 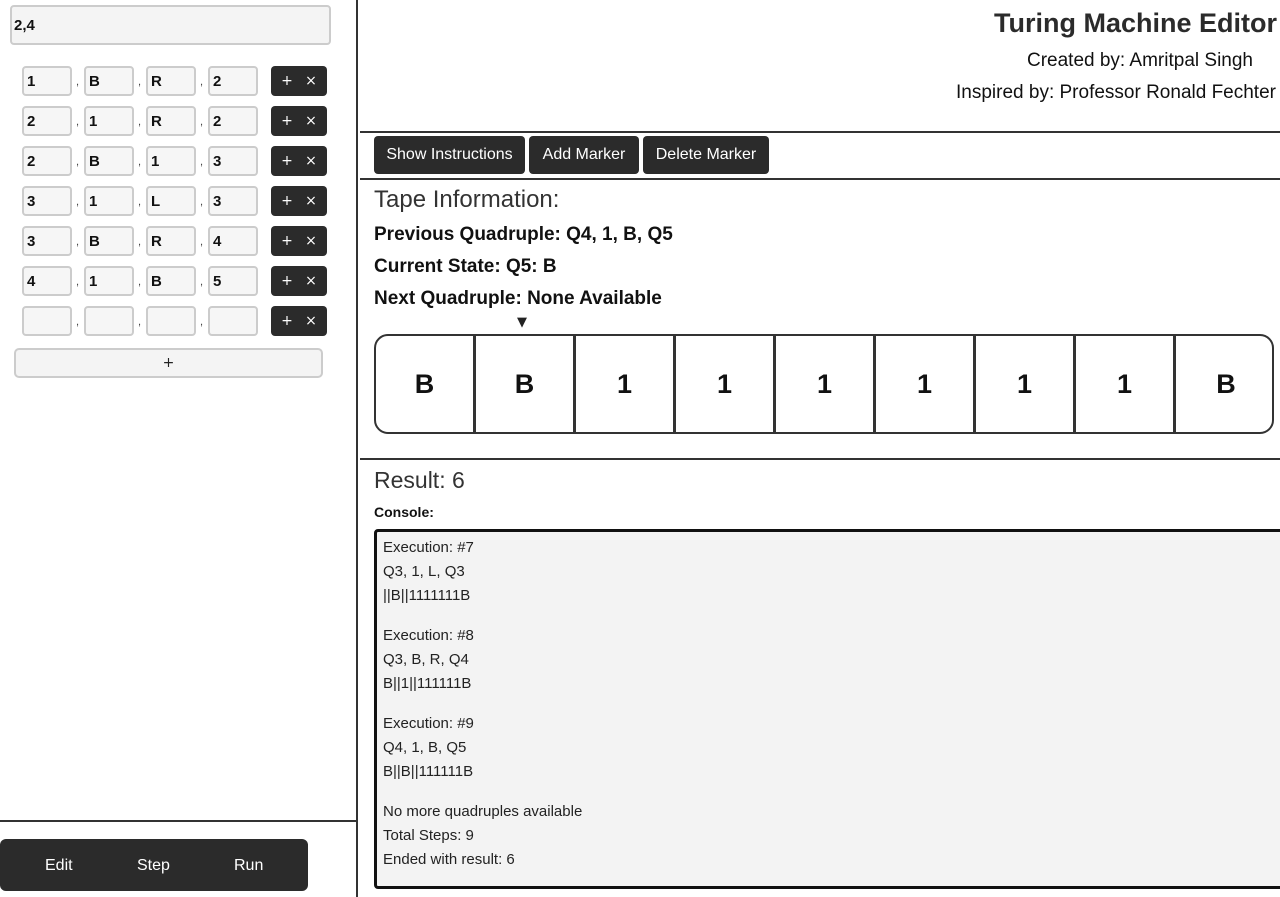 What do you see at coordinates (829, 662) in the screenshot?
I see `console-entry: Execution: #8 Q3, B, R, Q4 B||1||111111B` at bounding box center [829, 662].